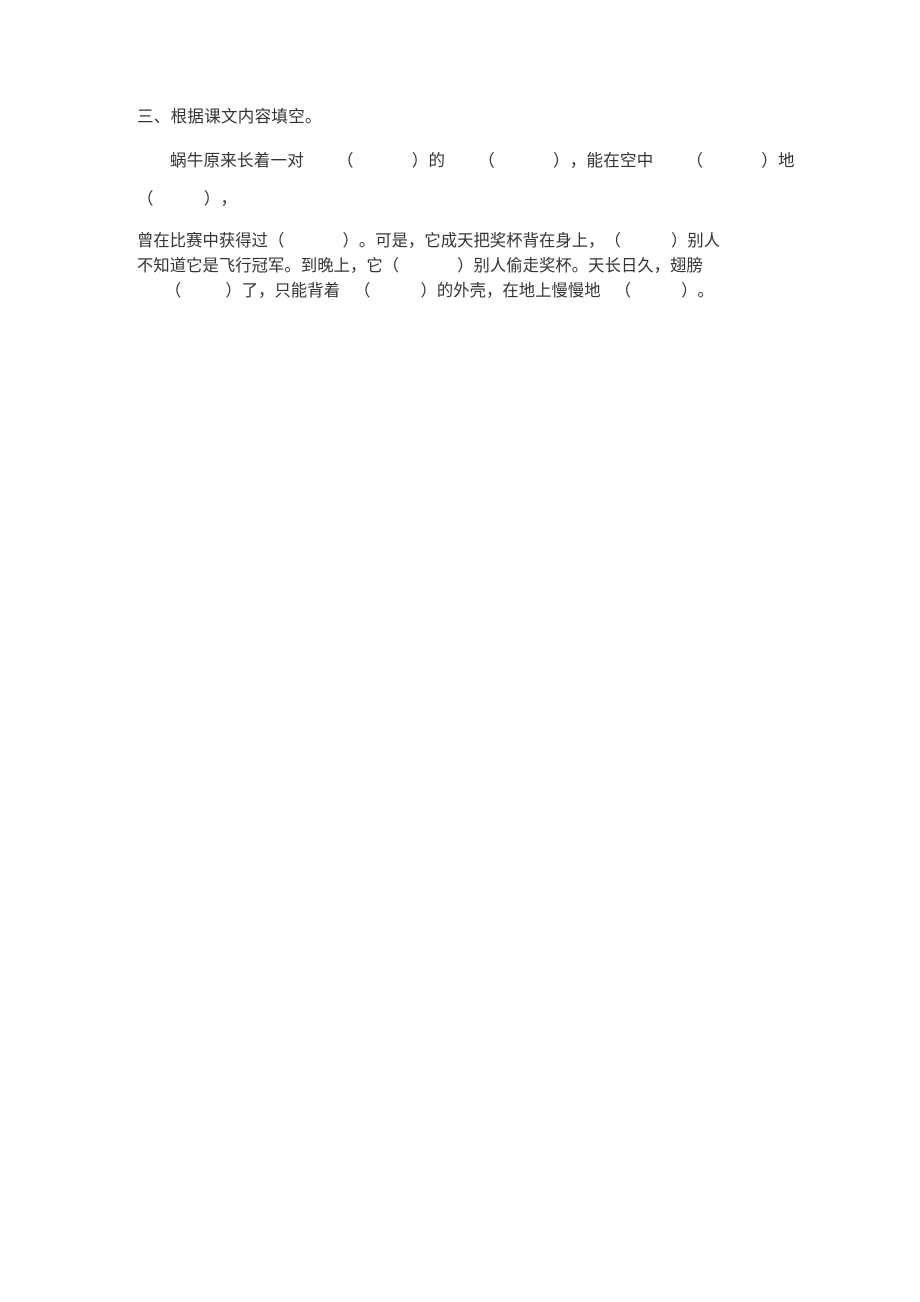 The image size is (920, 1302). I want to click on text-line: （），, so click(469, 199).